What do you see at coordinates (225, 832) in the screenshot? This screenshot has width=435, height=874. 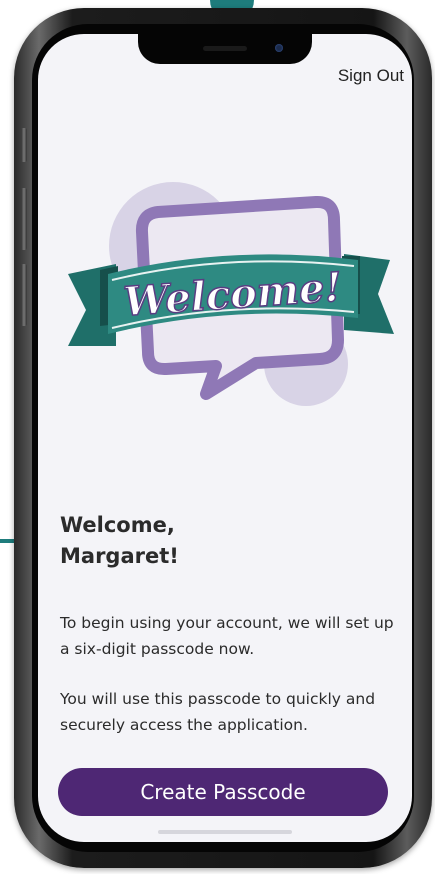 I see `home-indicator` at bounding box center [225, 832].